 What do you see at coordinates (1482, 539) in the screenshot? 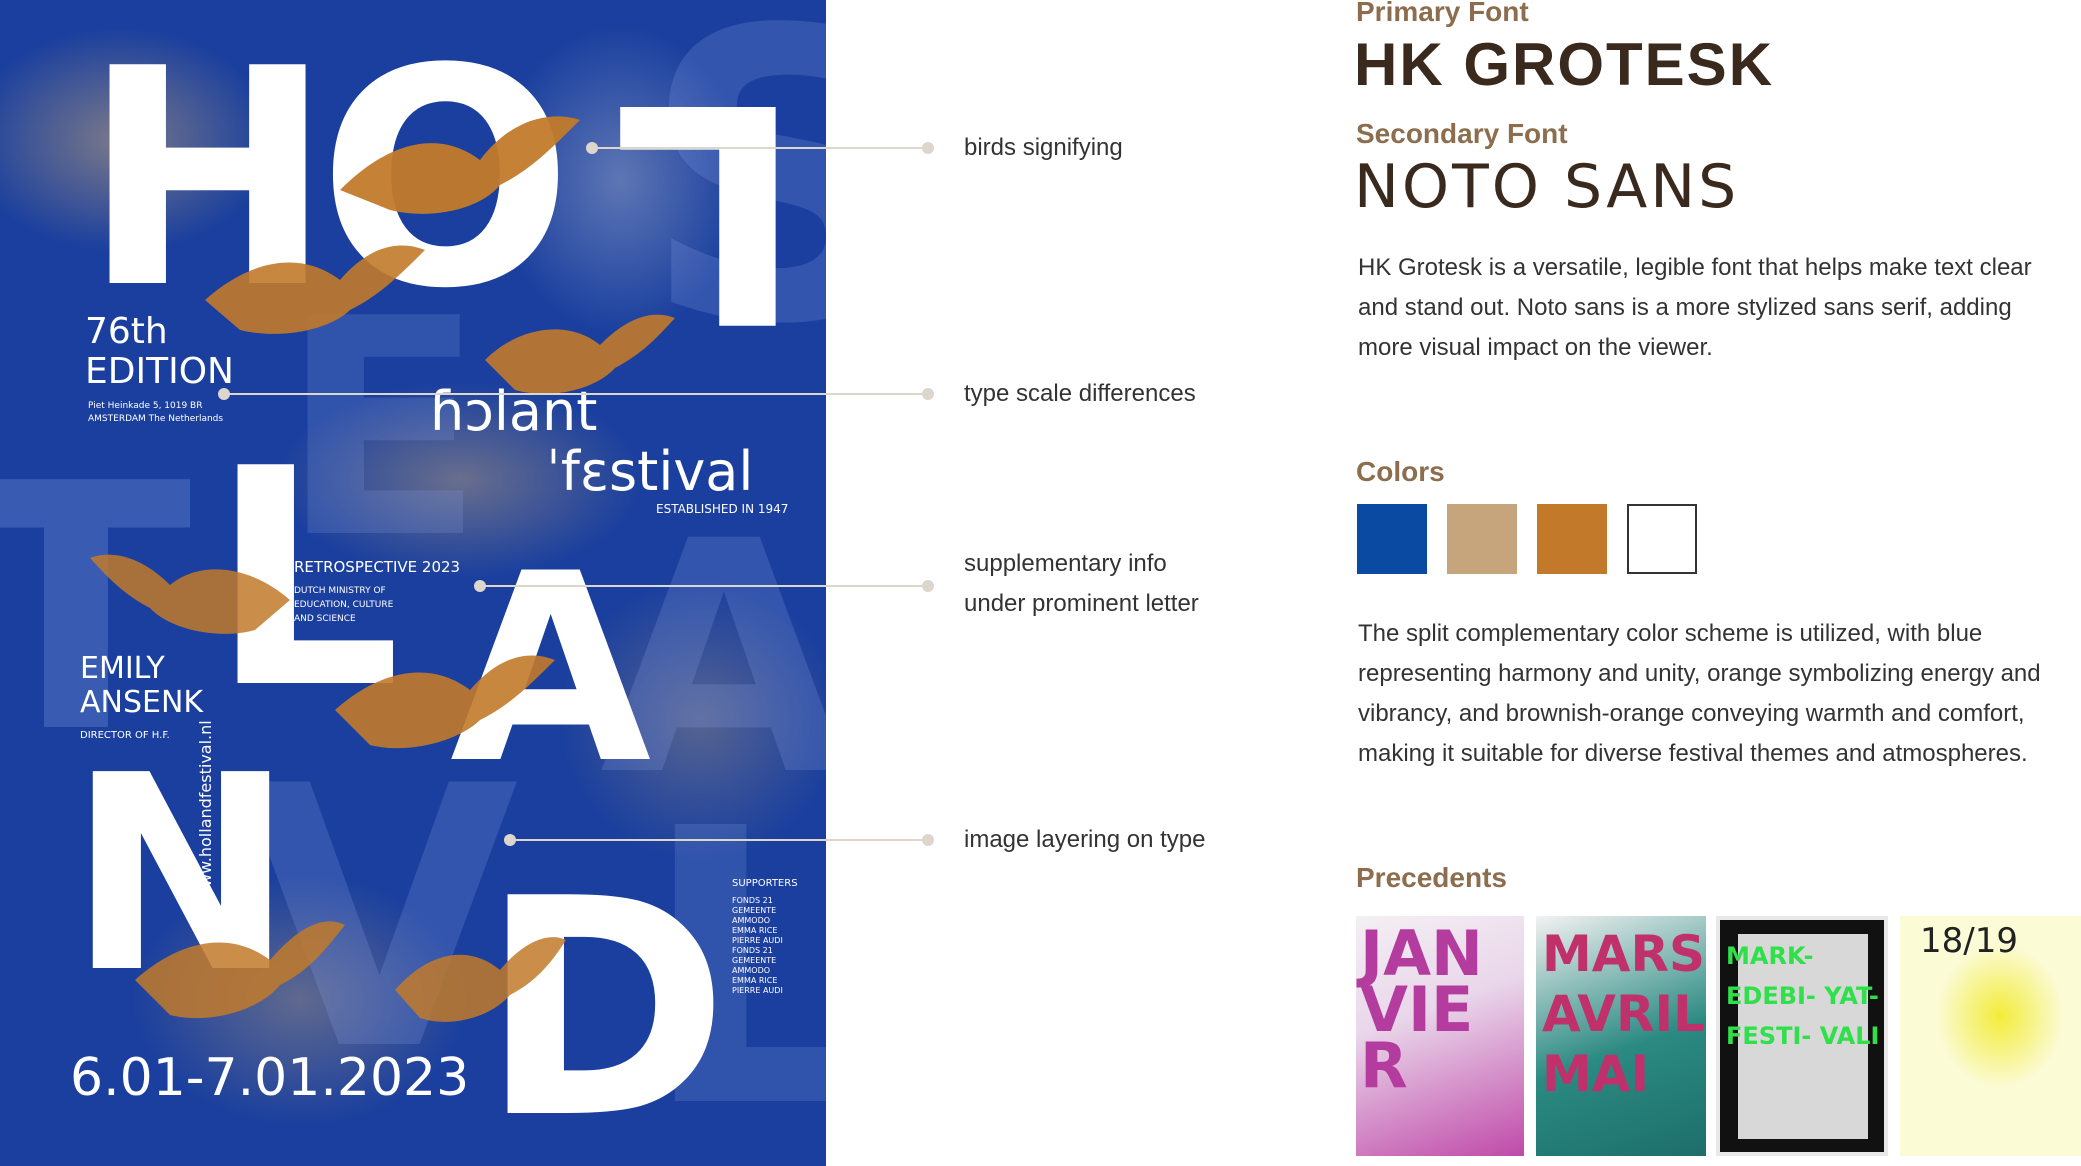
I see `color-swatch-tan` at bounding box center [1482, 539].